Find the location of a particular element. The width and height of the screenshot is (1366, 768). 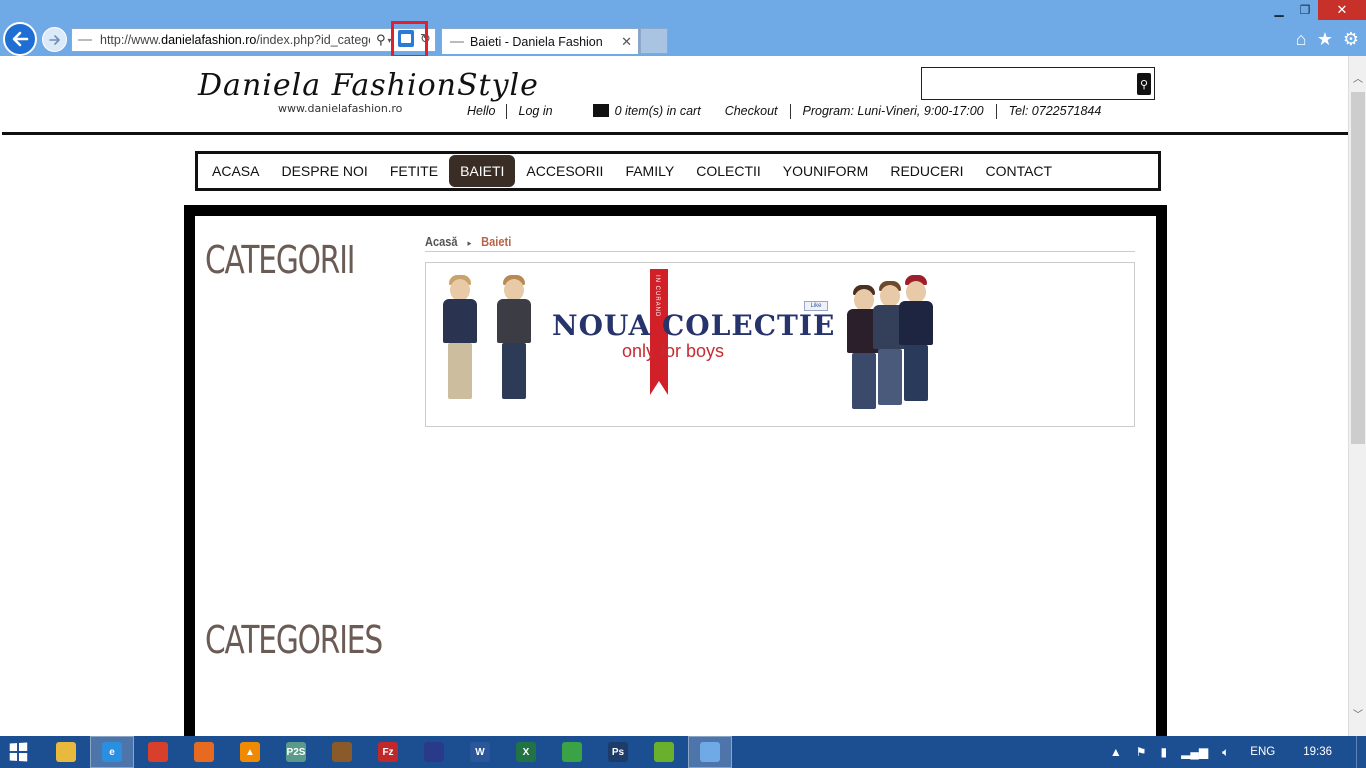

maximize-button: ❐ is located at coordinates (1305, 10).